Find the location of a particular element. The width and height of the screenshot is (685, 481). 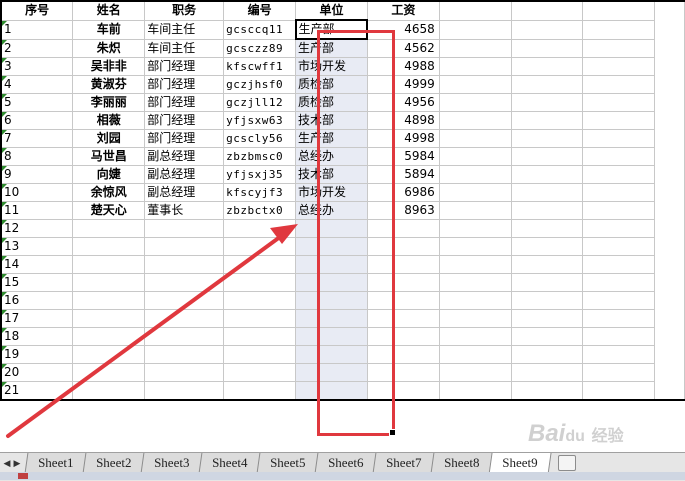

code-cell: zbzbmsc0 is located at coordinates (260, 156).